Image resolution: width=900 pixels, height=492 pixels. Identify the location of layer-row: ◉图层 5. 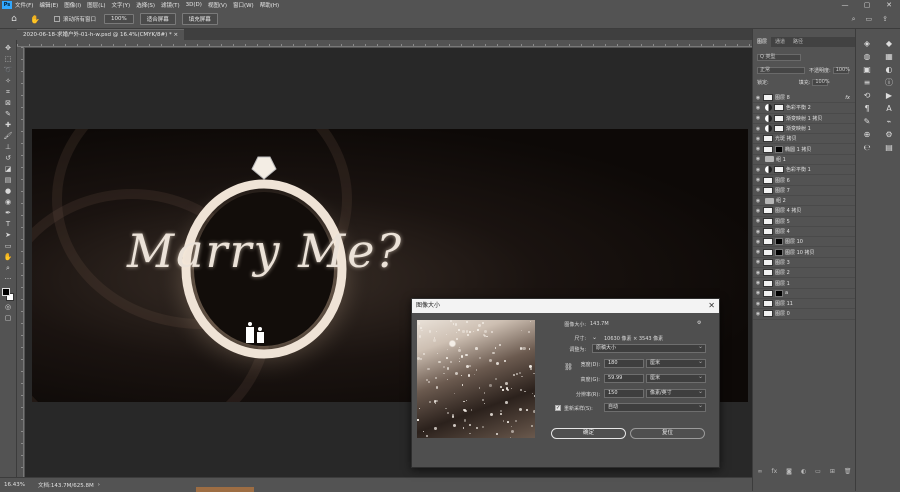
(804, 222).